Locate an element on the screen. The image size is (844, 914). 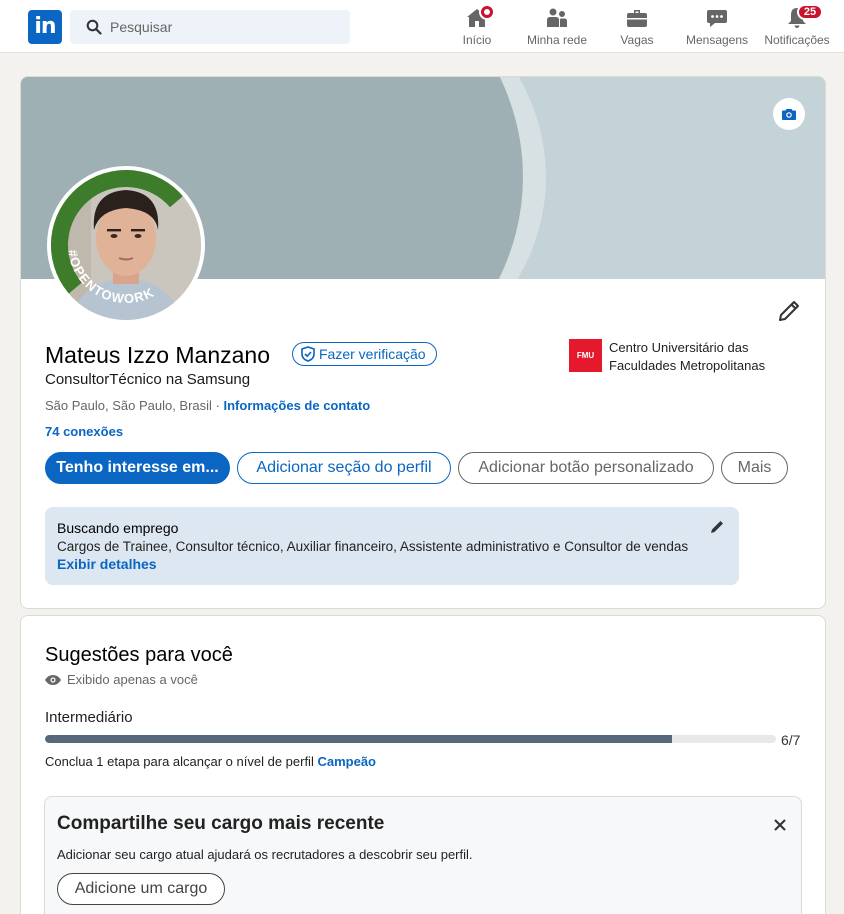
profile-headline: ConsultorTécnico na Samsung is located at coordinates (148, 379).